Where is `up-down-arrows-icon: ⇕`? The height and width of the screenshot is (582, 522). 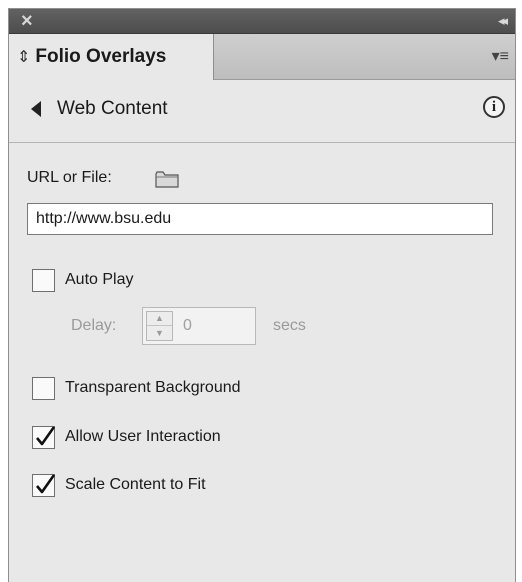 up-down-arrows-icon: ⇕ is located at coordinates (24, 57).